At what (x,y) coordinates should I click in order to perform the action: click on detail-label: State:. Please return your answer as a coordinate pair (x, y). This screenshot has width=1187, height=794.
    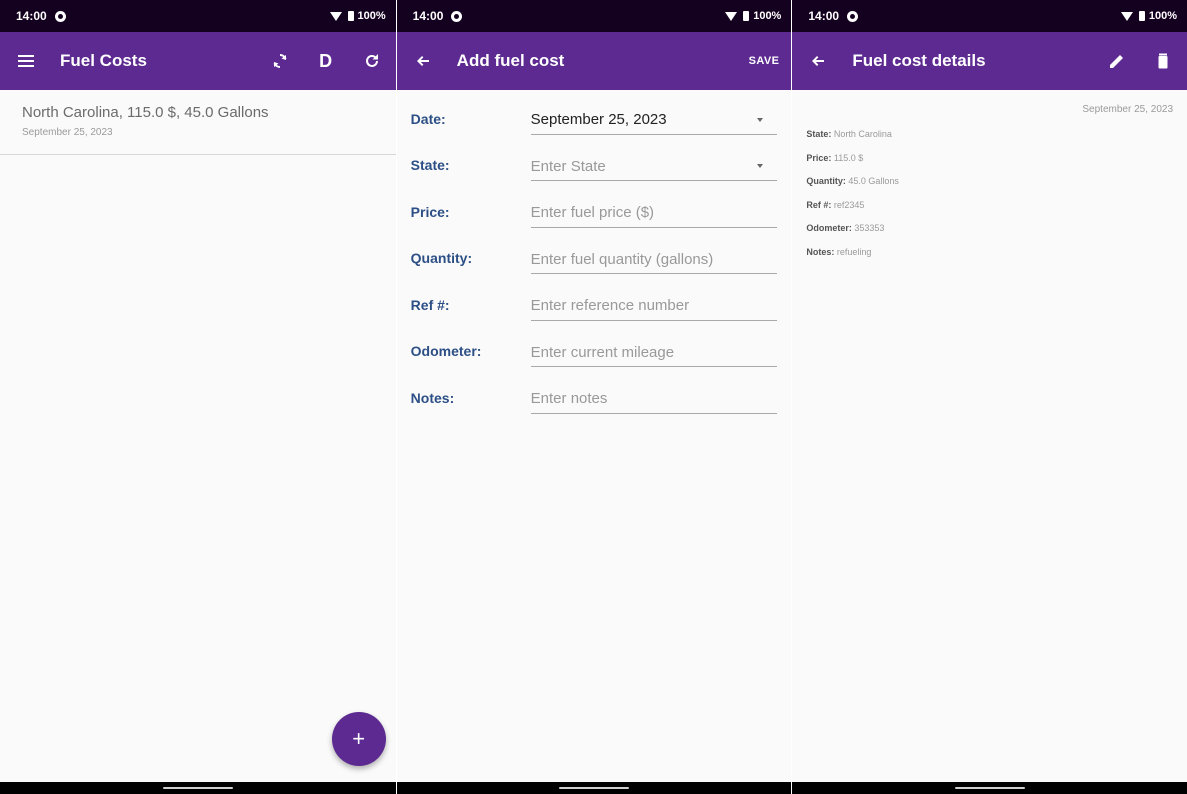
    Looking at the image, I should click on (819, 134).